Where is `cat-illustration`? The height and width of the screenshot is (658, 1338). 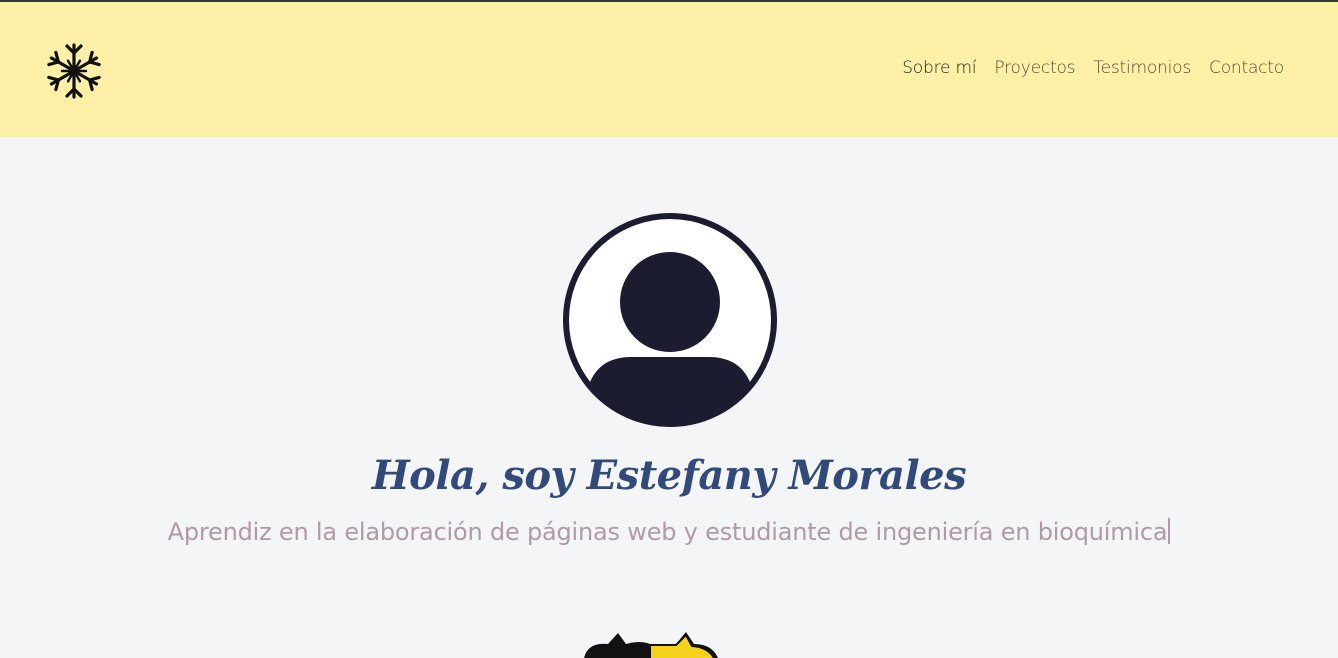 cat-illustration is located at coordinates (650, 644).